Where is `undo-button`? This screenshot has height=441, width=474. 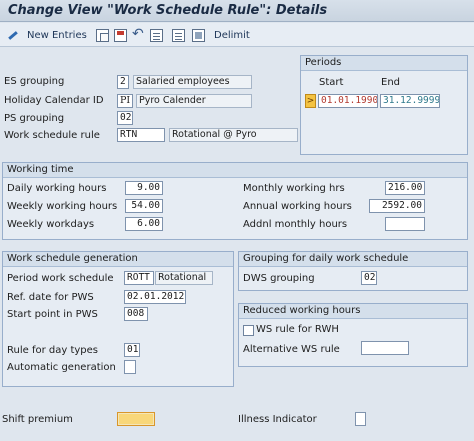
undo-button is located at coordinates (138, 34).